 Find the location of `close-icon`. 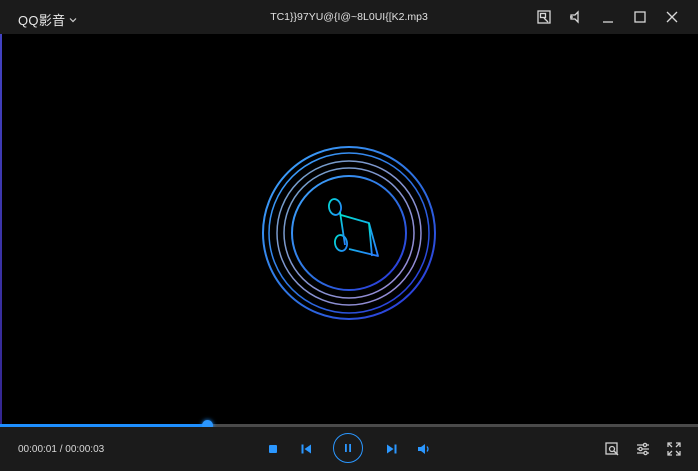

close-icon is located at coordinates (672, 17).